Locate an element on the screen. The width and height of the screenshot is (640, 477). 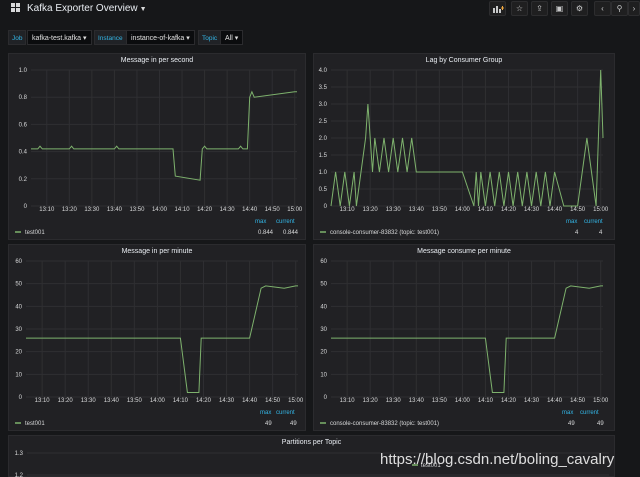
dashboards-grid-icon is located at coordinates (16, 8).